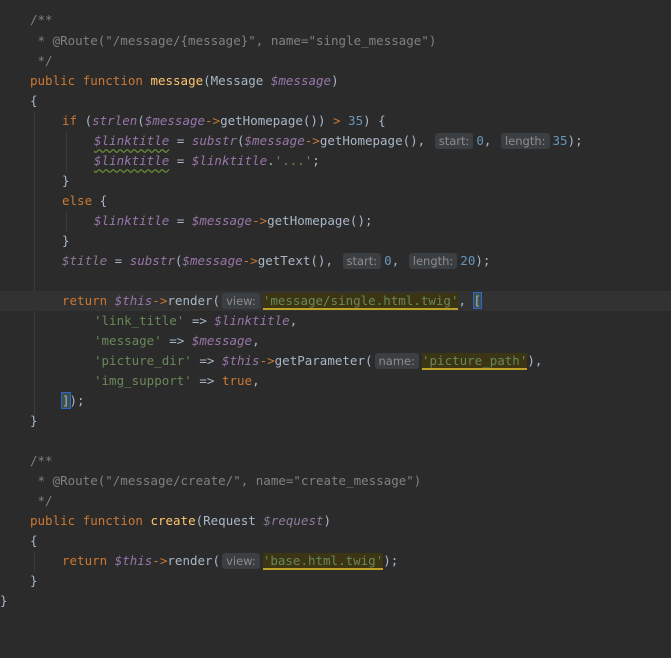 The height and width of the screenshot is (658, 671). Describe the element at coordinates (361, 220) in the screenshot. I see `punctuation: ();` at that location.